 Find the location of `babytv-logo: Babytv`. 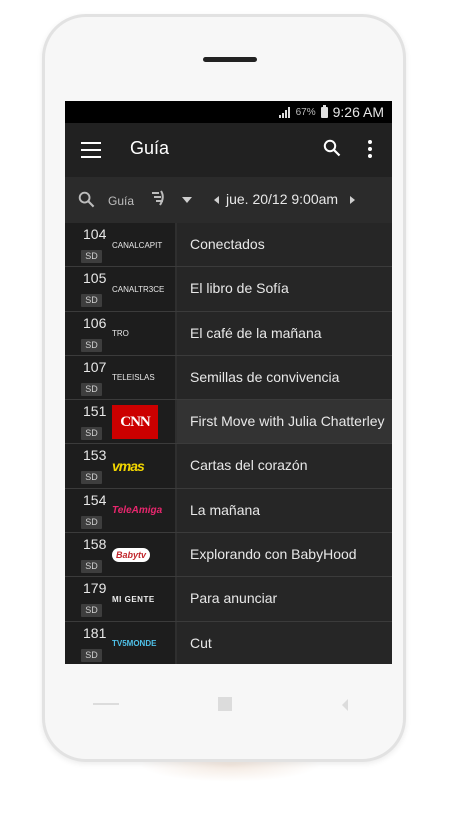

babytv-logo: Babytv is located at coordinates (142, 555).